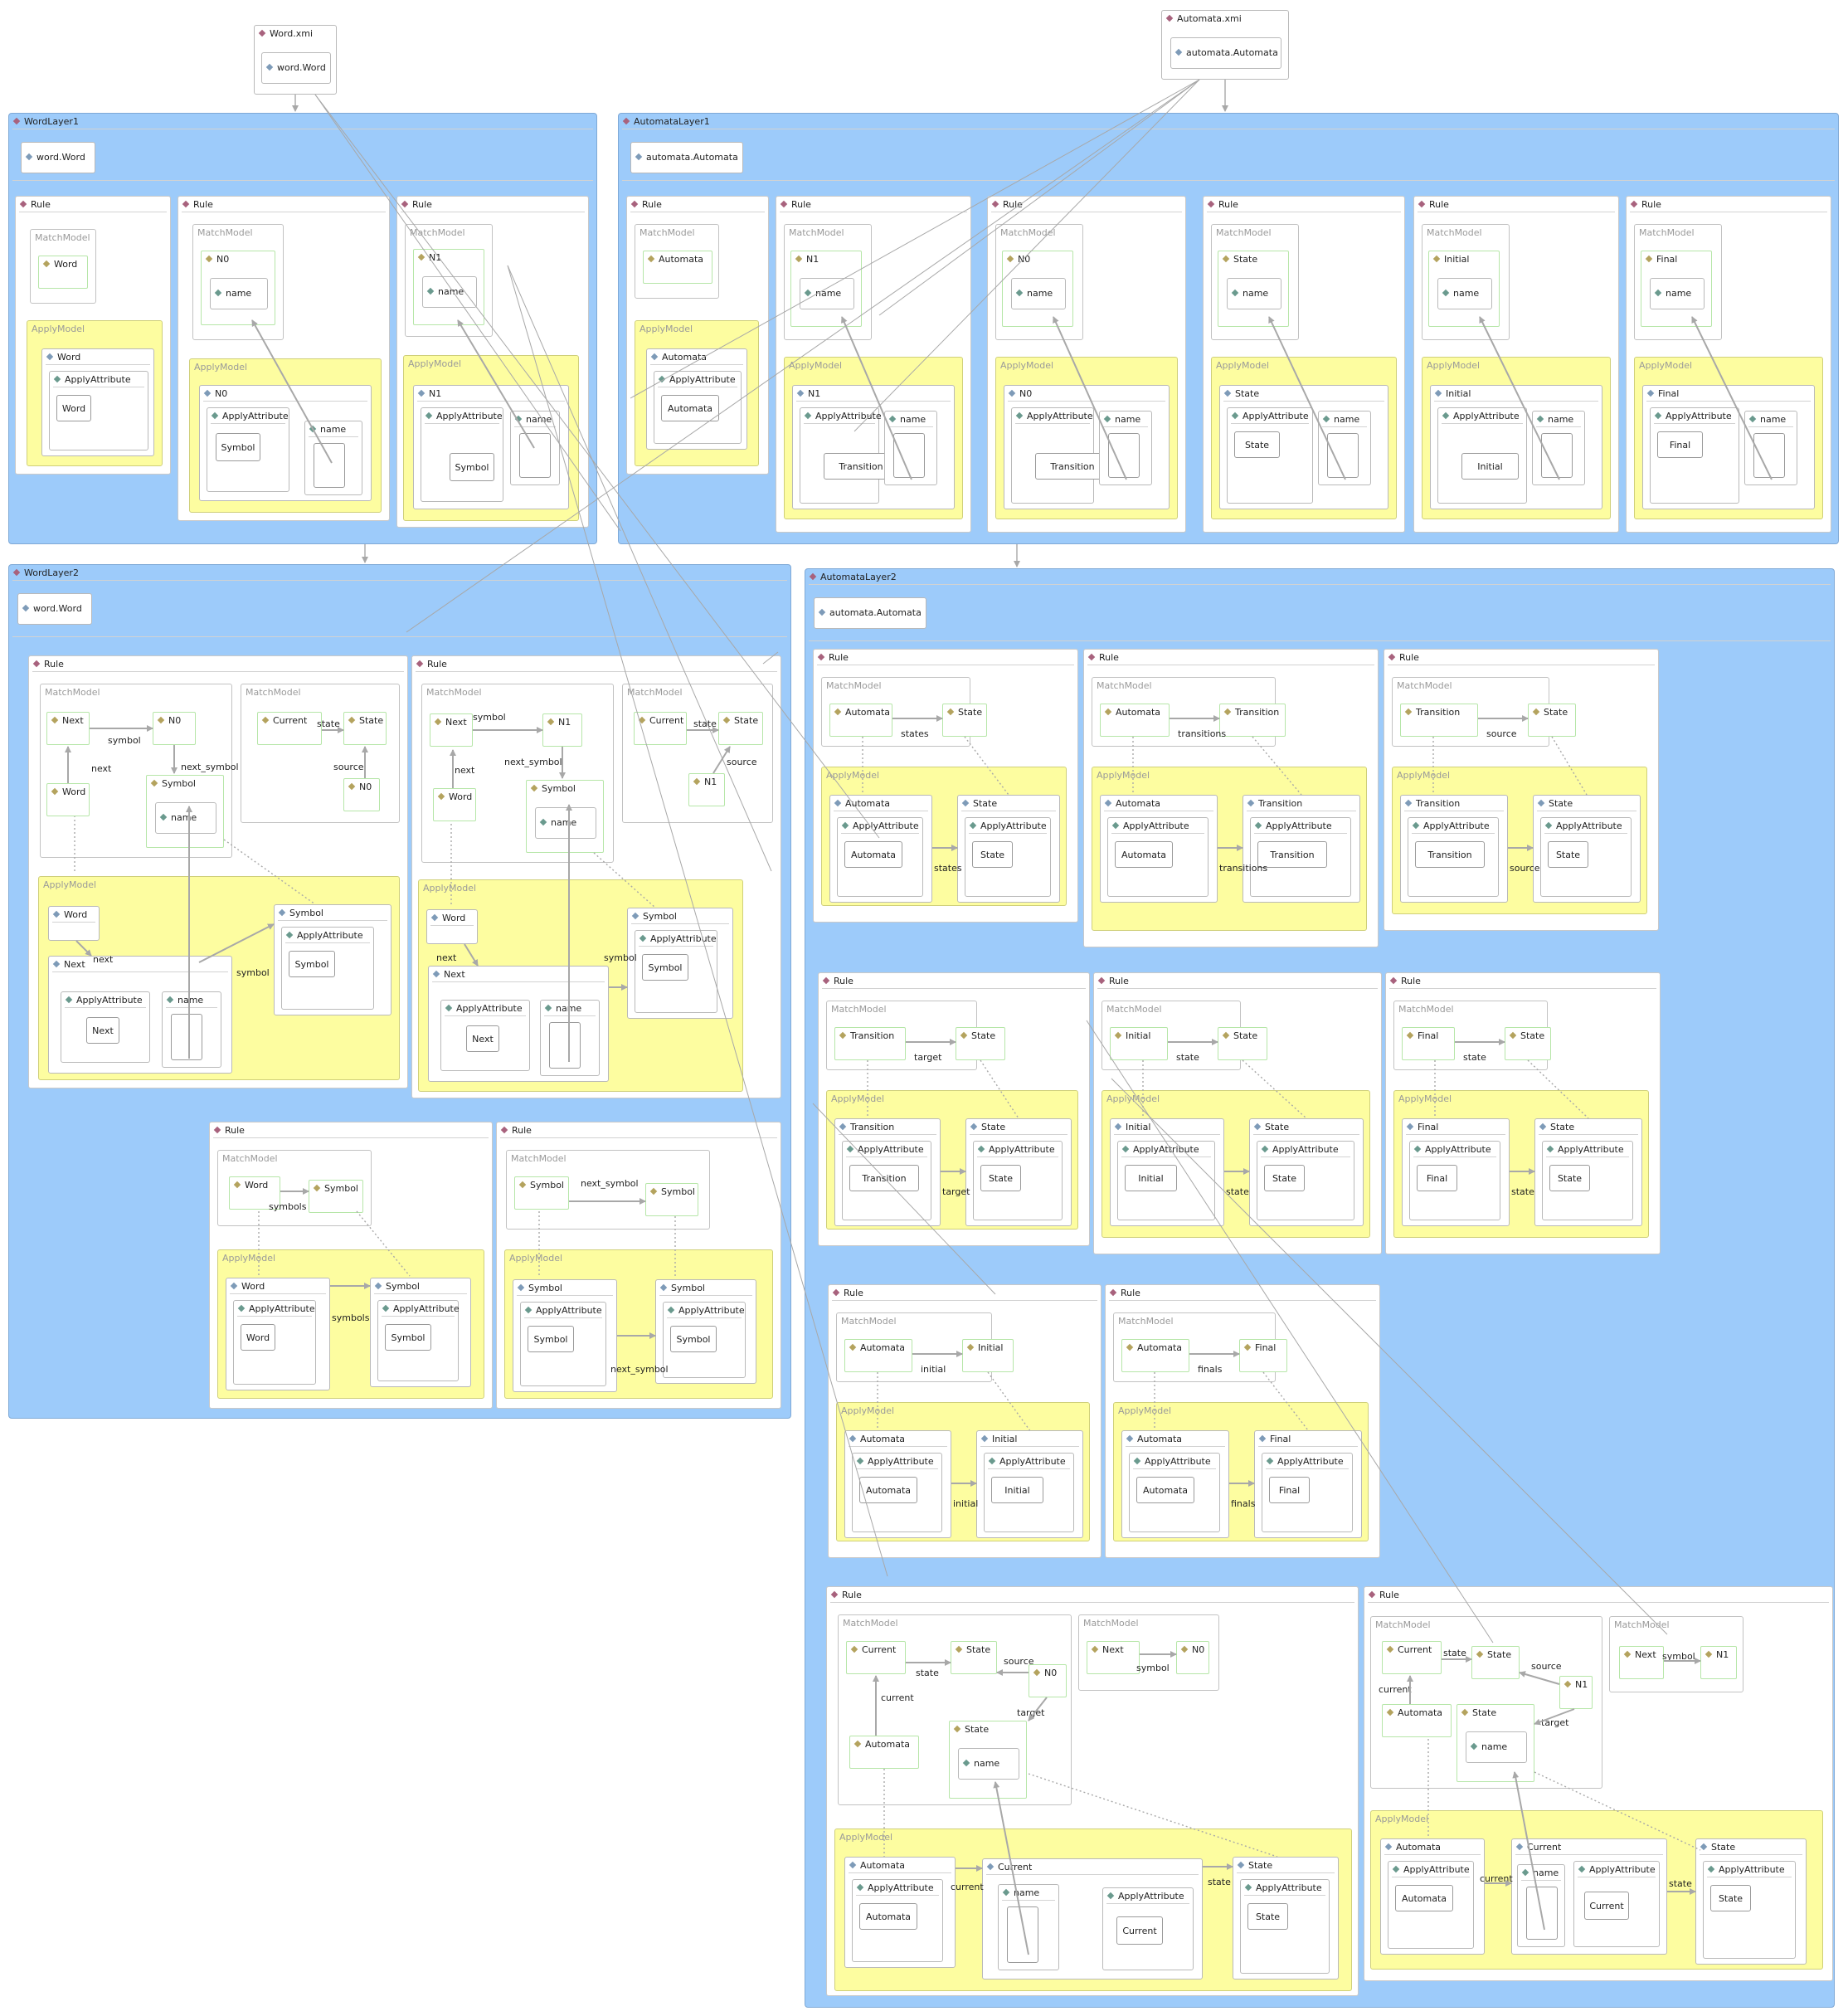 The image size is (1848, 2016). What do you see at coordinates (289, 728) in the screenshot?
I see `match-node: Current` at bounding box center [289, 728].